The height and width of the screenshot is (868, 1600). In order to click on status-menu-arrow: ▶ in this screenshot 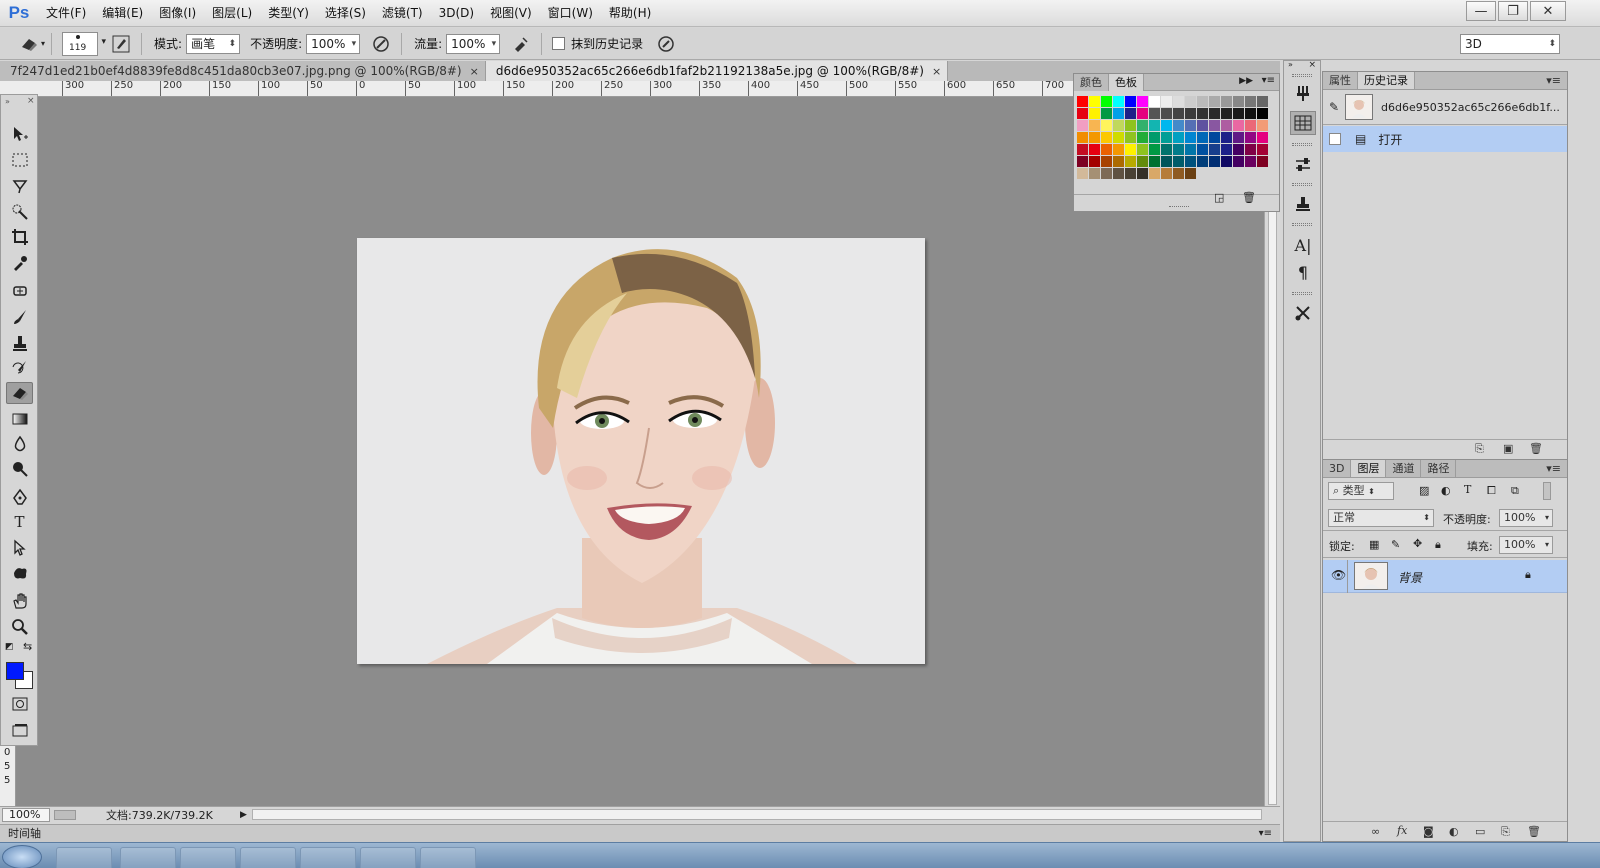, I will do `click(243, 815)`.